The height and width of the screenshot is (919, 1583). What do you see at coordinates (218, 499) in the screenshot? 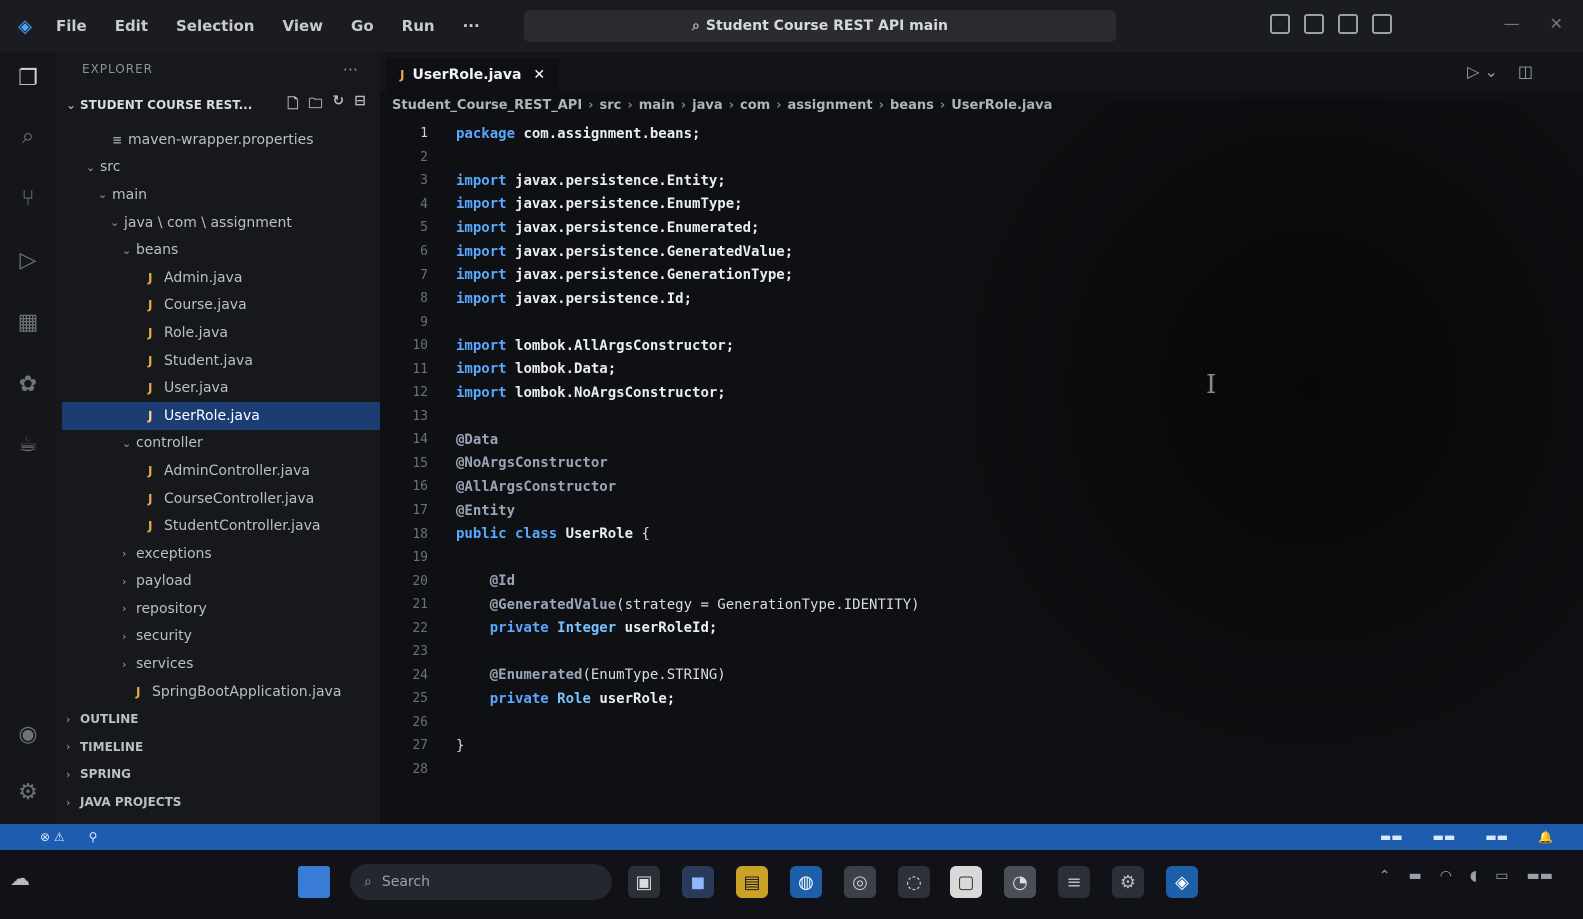
I see `tree-file: J CourseController.java` at bounding box center [218, 499].